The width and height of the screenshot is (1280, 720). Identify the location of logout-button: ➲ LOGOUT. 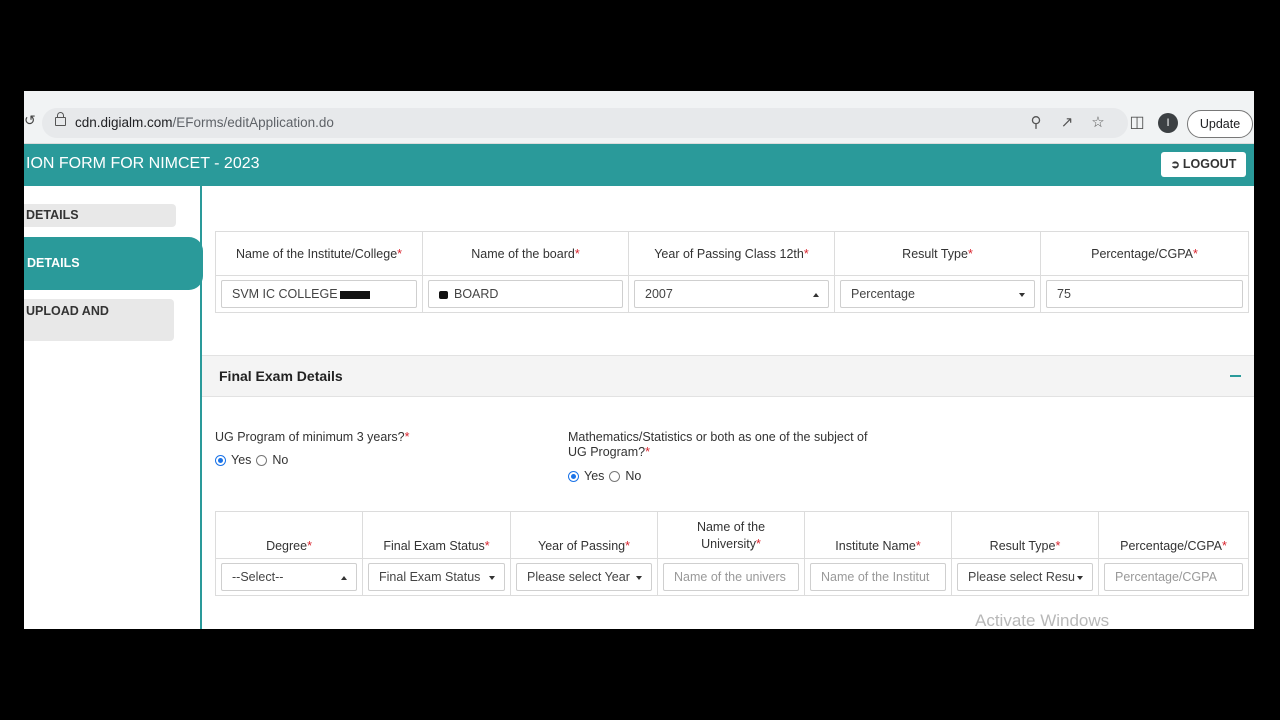
(1203, 164).